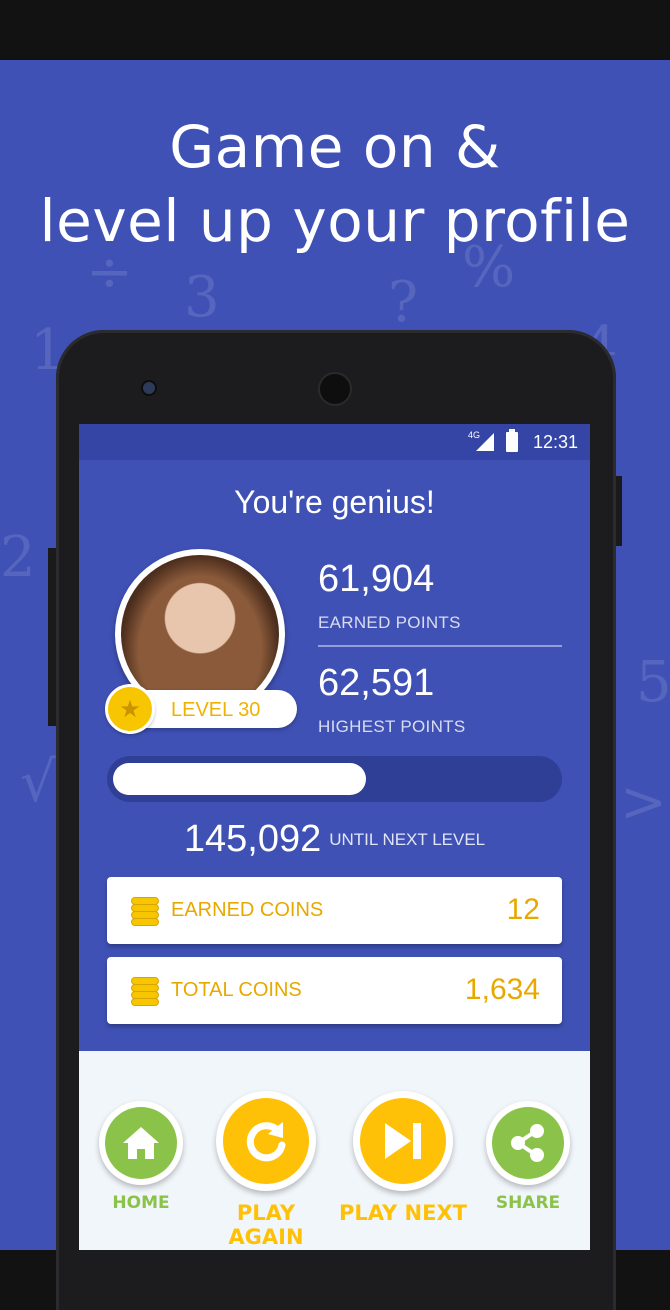  What do you see at coordinates (403, 302) in the screenshot?
I see `doodle-question: ?` at bounding box center [403, 302].